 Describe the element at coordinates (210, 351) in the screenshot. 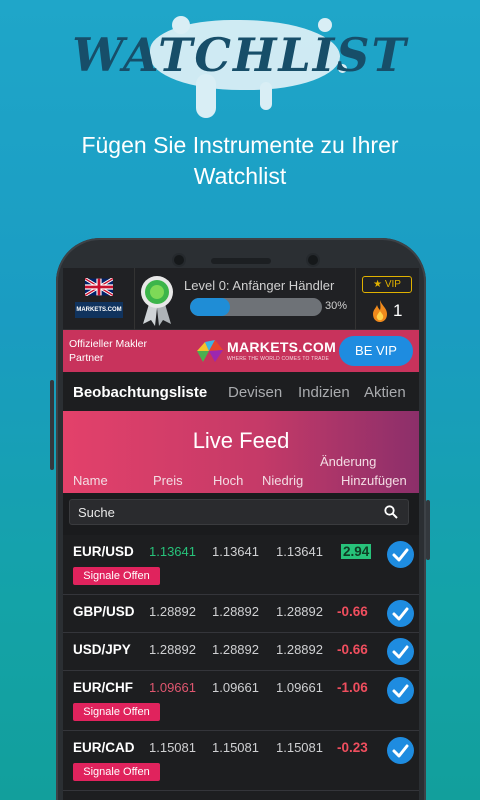

I see `markets-logo-icon` at that location.